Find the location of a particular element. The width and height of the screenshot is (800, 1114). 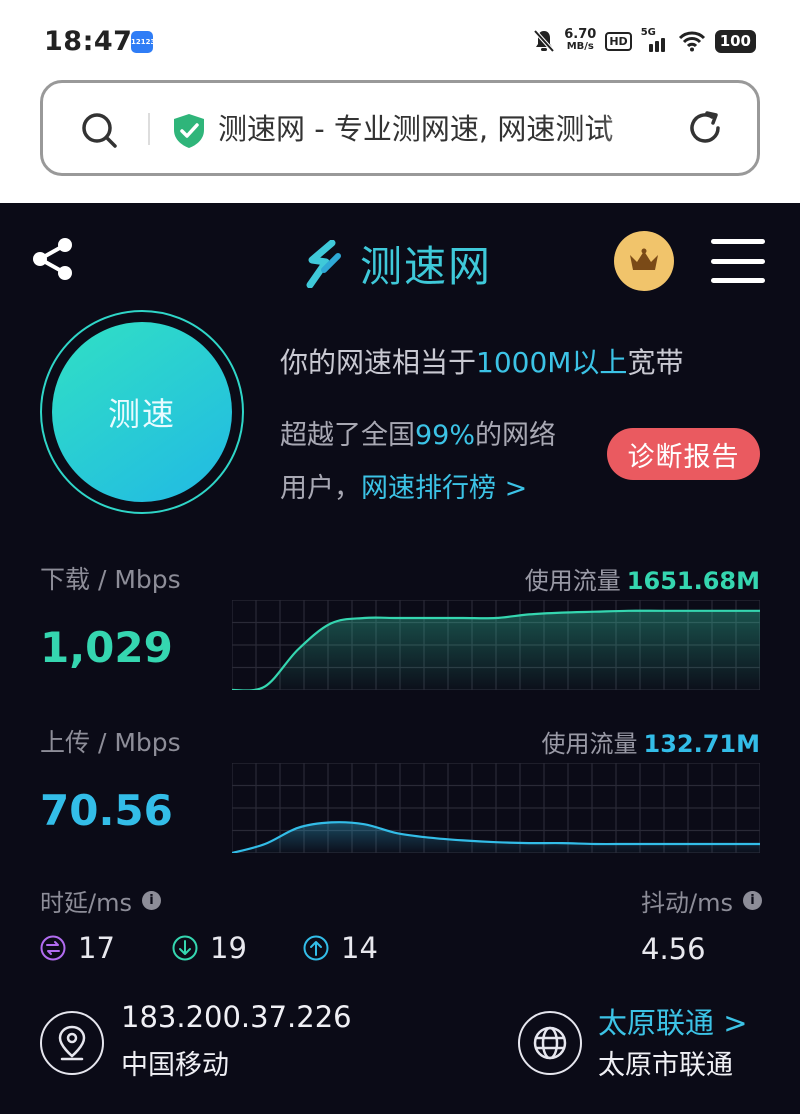

status-time: 18:47 is located at coordinates (88, 41).